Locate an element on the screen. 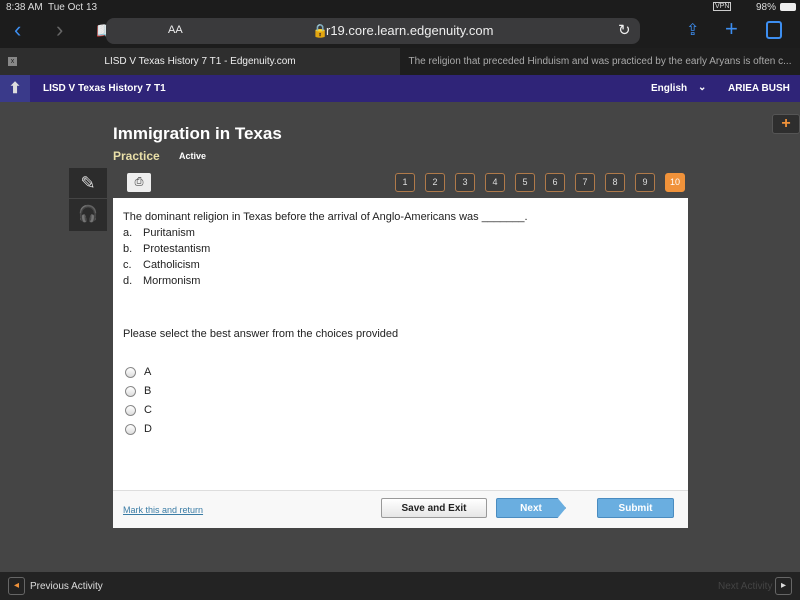 The image size is (800, 600). choice-text: Protestantism is located at coordinates (177, 249).